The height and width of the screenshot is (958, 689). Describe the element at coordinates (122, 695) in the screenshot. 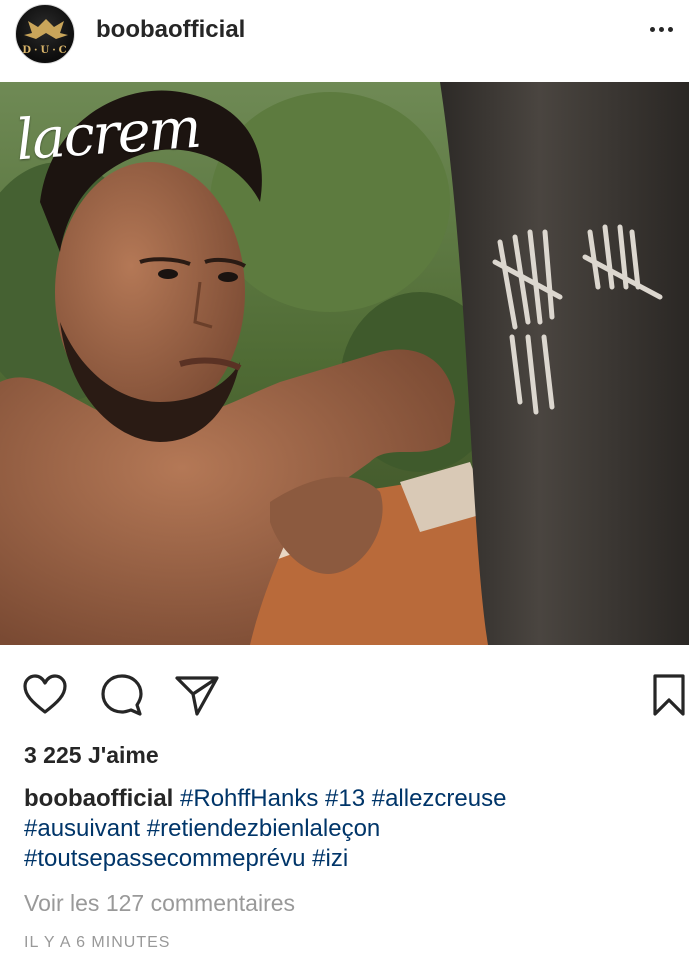

I see `comment-icon` at that location.